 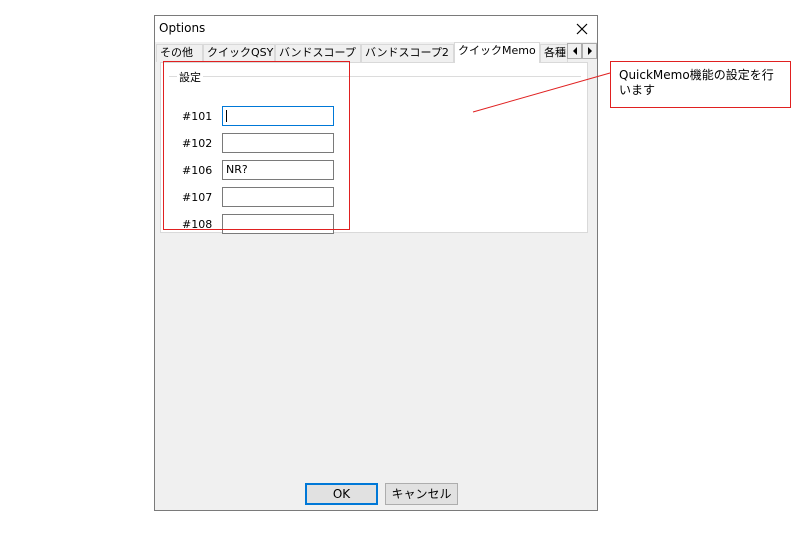 I want to click on tab-quick-memo: クイックMemo, so click(x=497, y=52).